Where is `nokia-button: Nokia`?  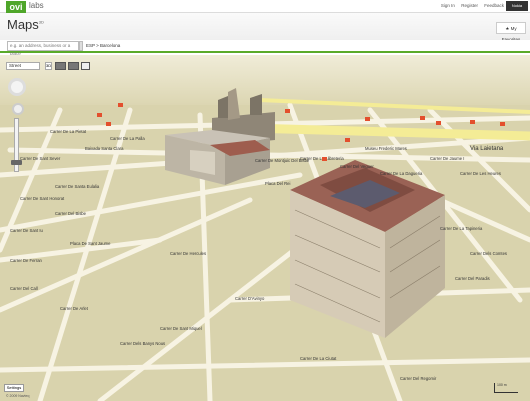
nokia-button: Nokia is located at coordinates (517, 6).